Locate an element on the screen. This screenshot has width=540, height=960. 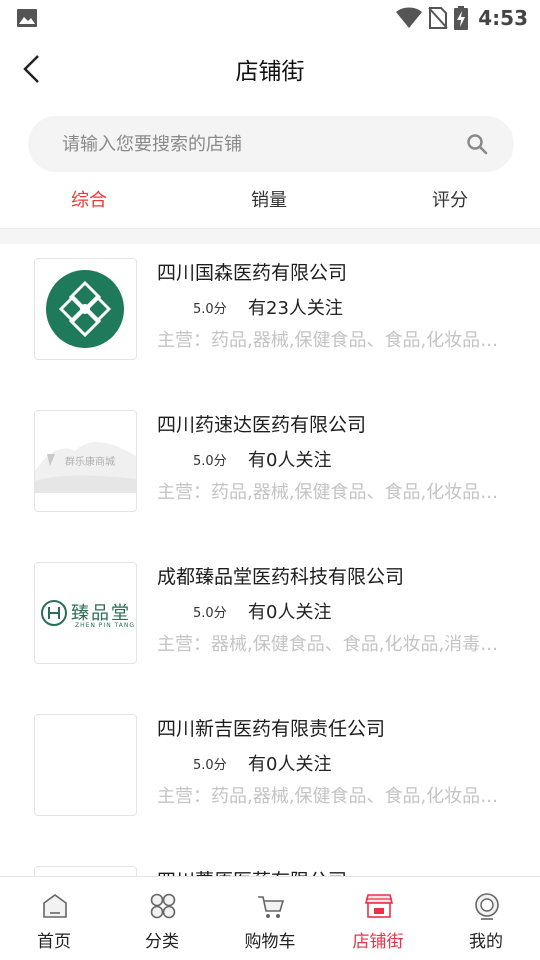
shop-name: 四川蕙原医药有限公司 is located at coordinates (252, 871).